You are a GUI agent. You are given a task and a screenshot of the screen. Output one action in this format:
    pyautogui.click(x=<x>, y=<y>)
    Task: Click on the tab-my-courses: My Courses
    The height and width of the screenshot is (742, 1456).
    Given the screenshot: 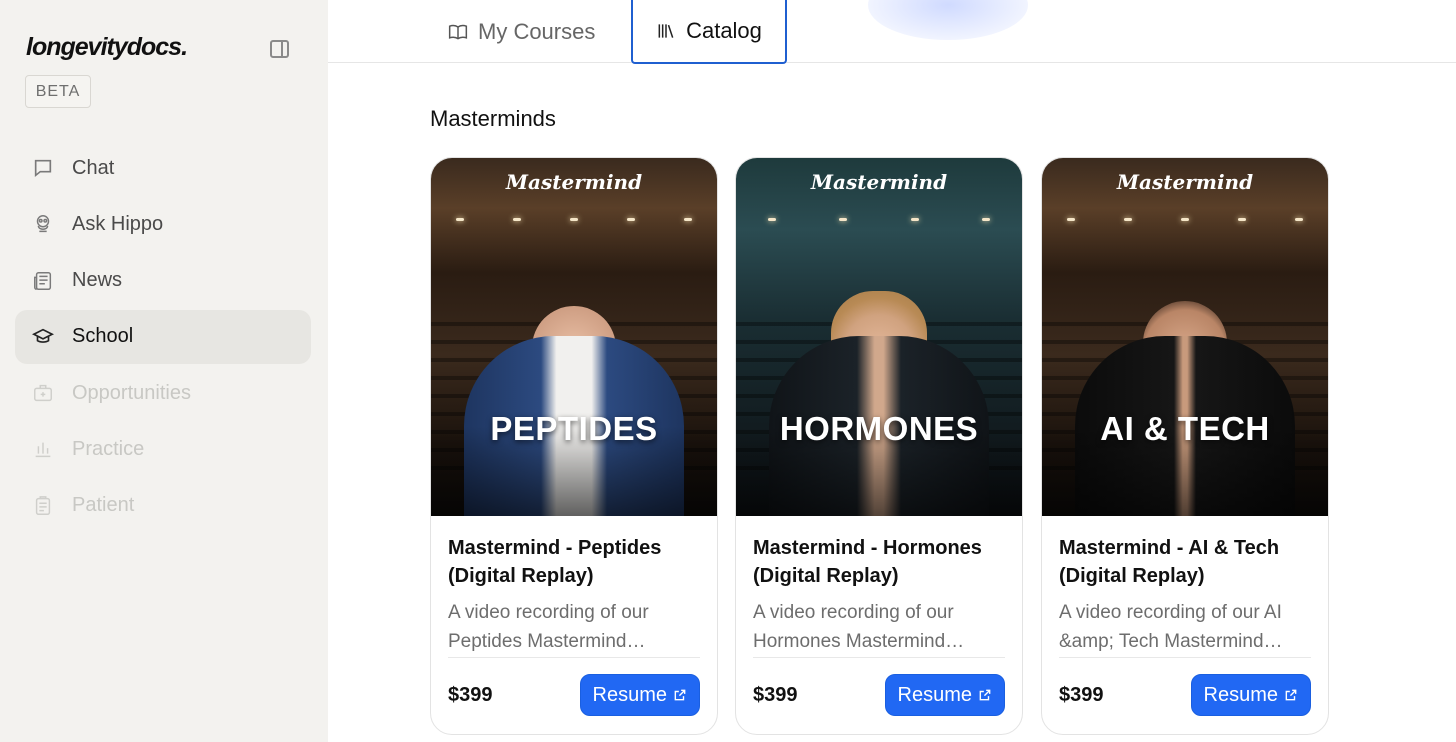 What is the action you would take?
    pyautogui.click(x=521, y=31)
    